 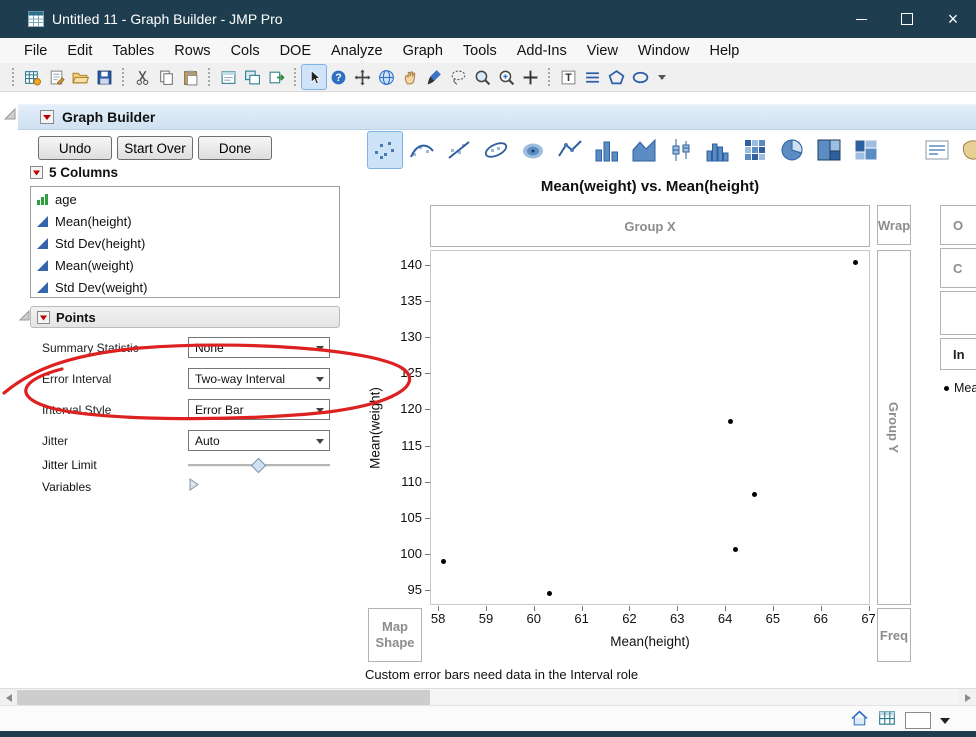 I want to click on x-tick-label: 59, so click(x=486, y=618).